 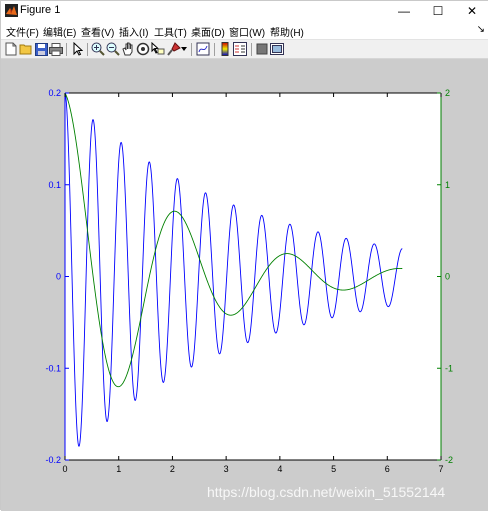 I want to click on print-icon, so click(x=56, y=49).